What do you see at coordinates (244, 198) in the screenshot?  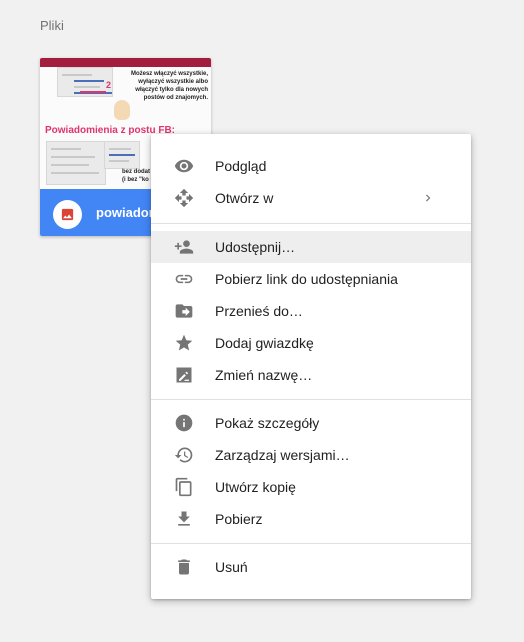 I see `menu-item-label: Otwórz w` at bounding box center [244, 198].